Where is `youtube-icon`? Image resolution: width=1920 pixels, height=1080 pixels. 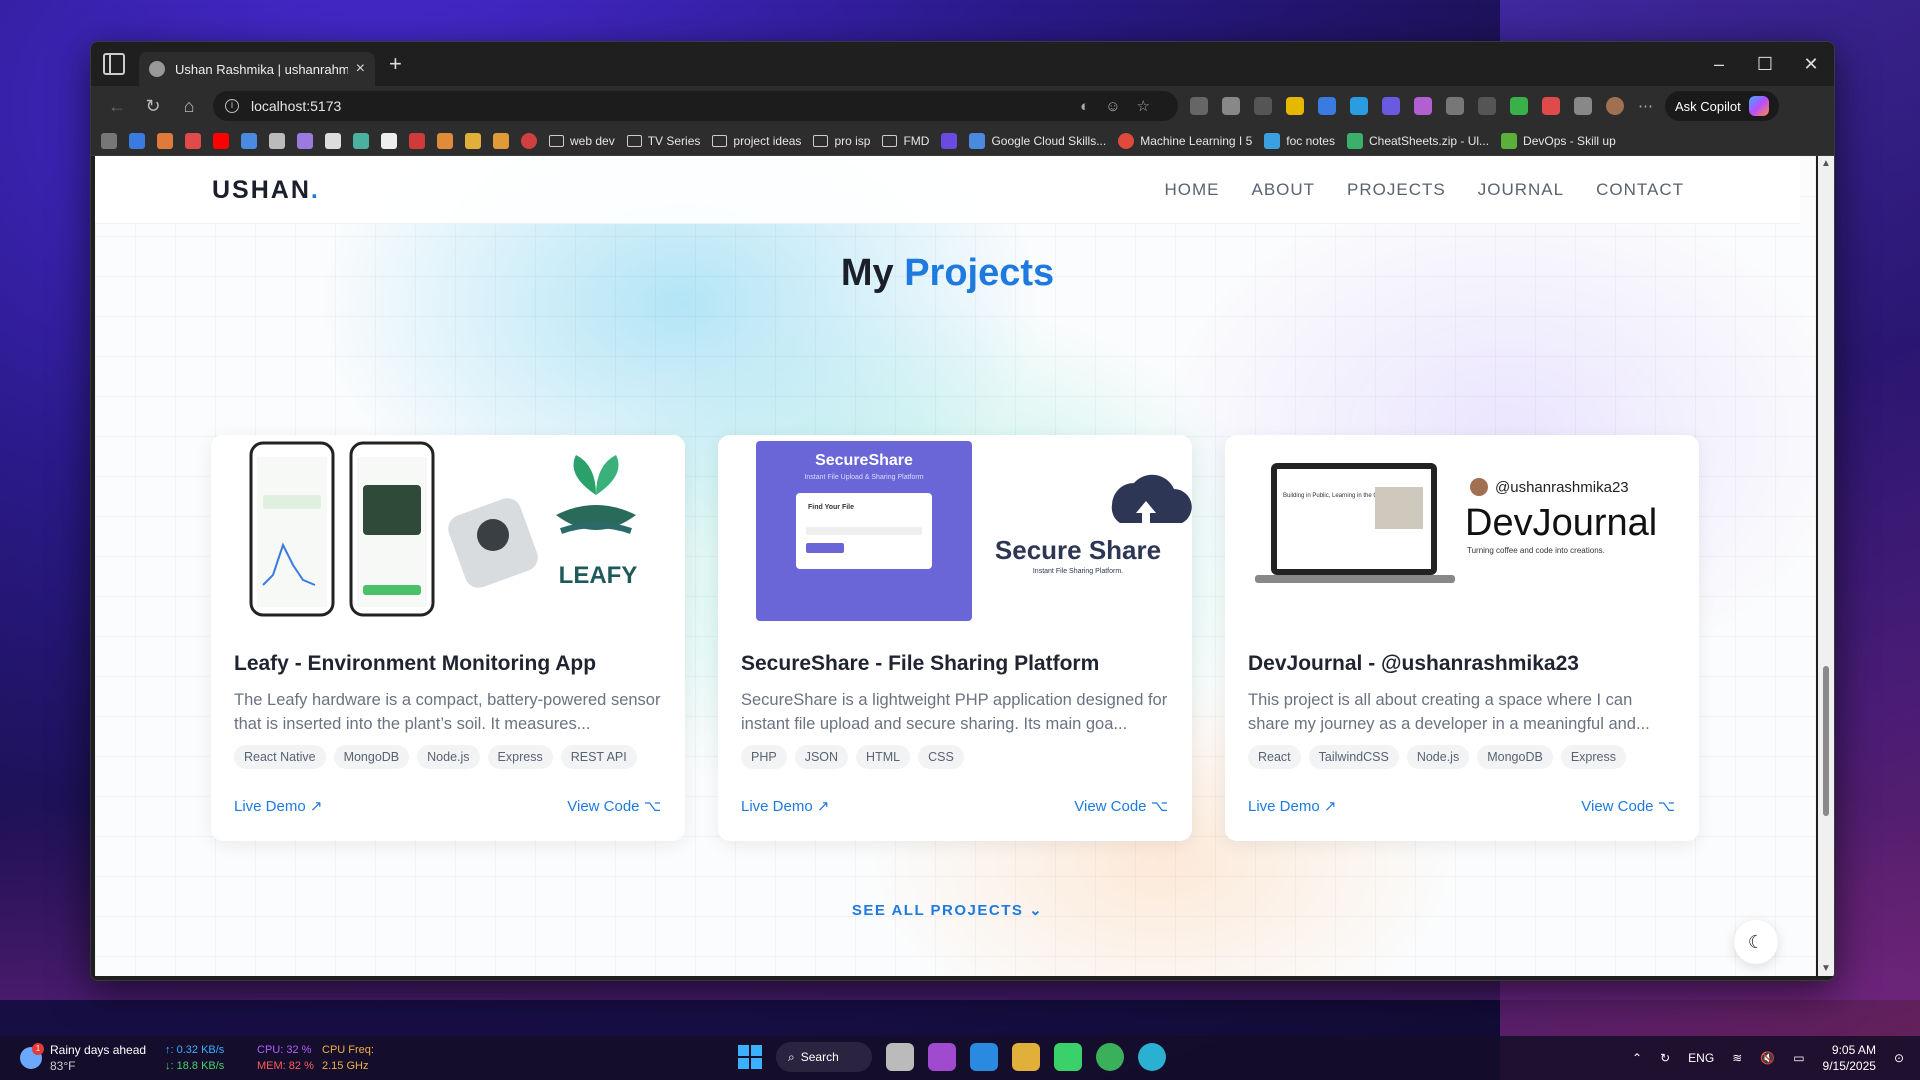
youtube-icon is located at coordinates (221, 140).